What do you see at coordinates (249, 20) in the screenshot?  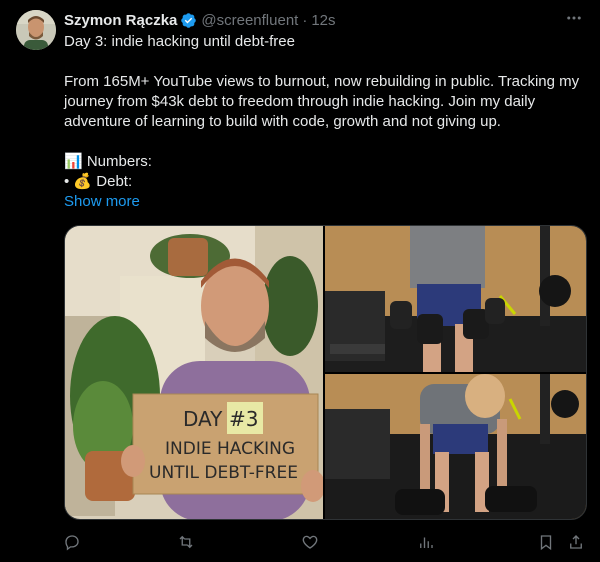 I see `author-handle: @screenfluent` at bounding box center [249, 20].